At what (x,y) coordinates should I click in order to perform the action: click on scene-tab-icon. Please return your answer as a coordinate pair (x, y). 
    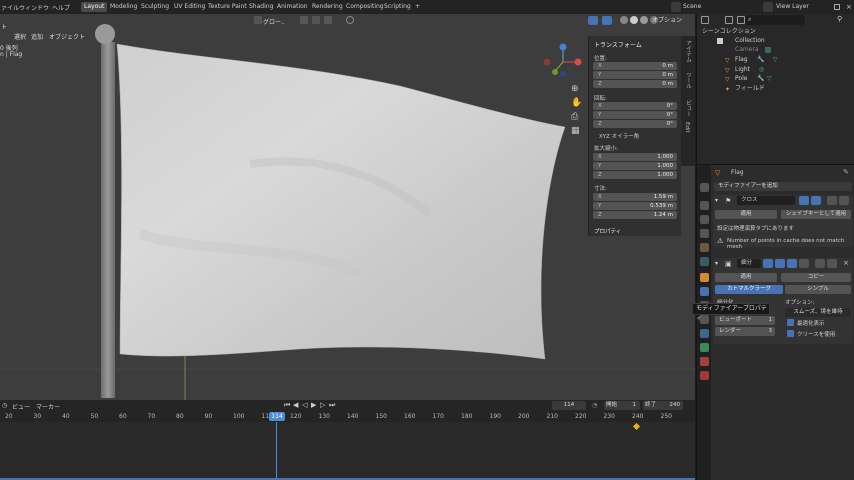
    Looking at the image, I should click on (704, 247).